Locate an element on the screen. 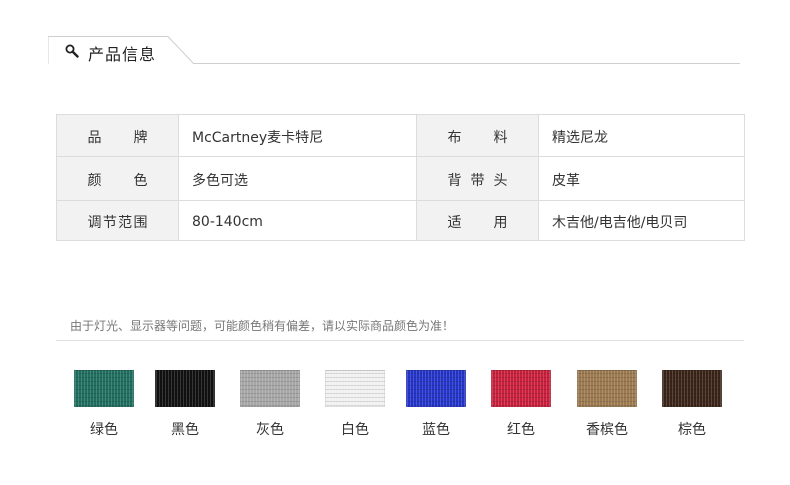  spec-label: 颜色 is located at coordinates (117, 178).